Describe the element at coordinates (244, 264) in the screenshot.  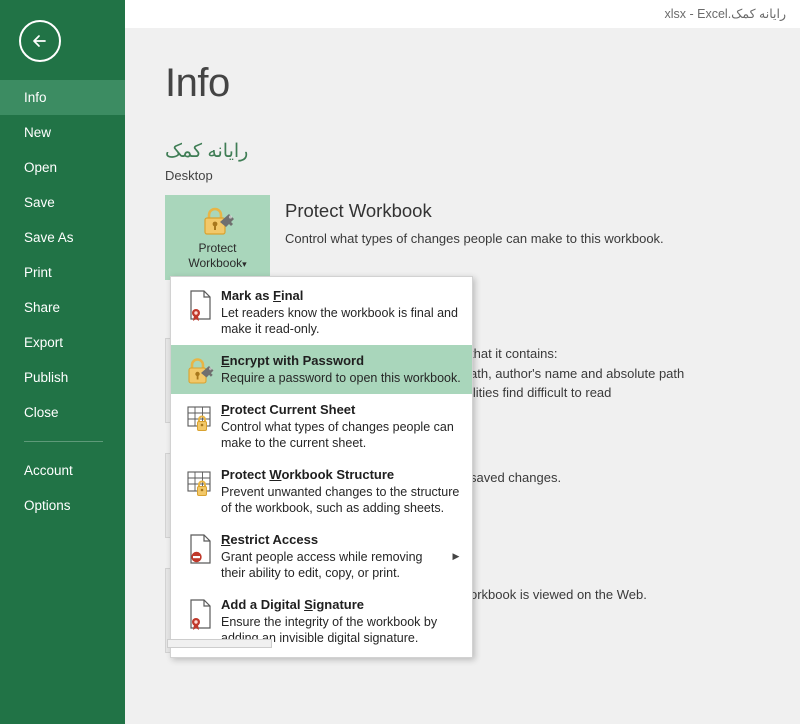
I see `chevron-down-icon: ▾` at that location.